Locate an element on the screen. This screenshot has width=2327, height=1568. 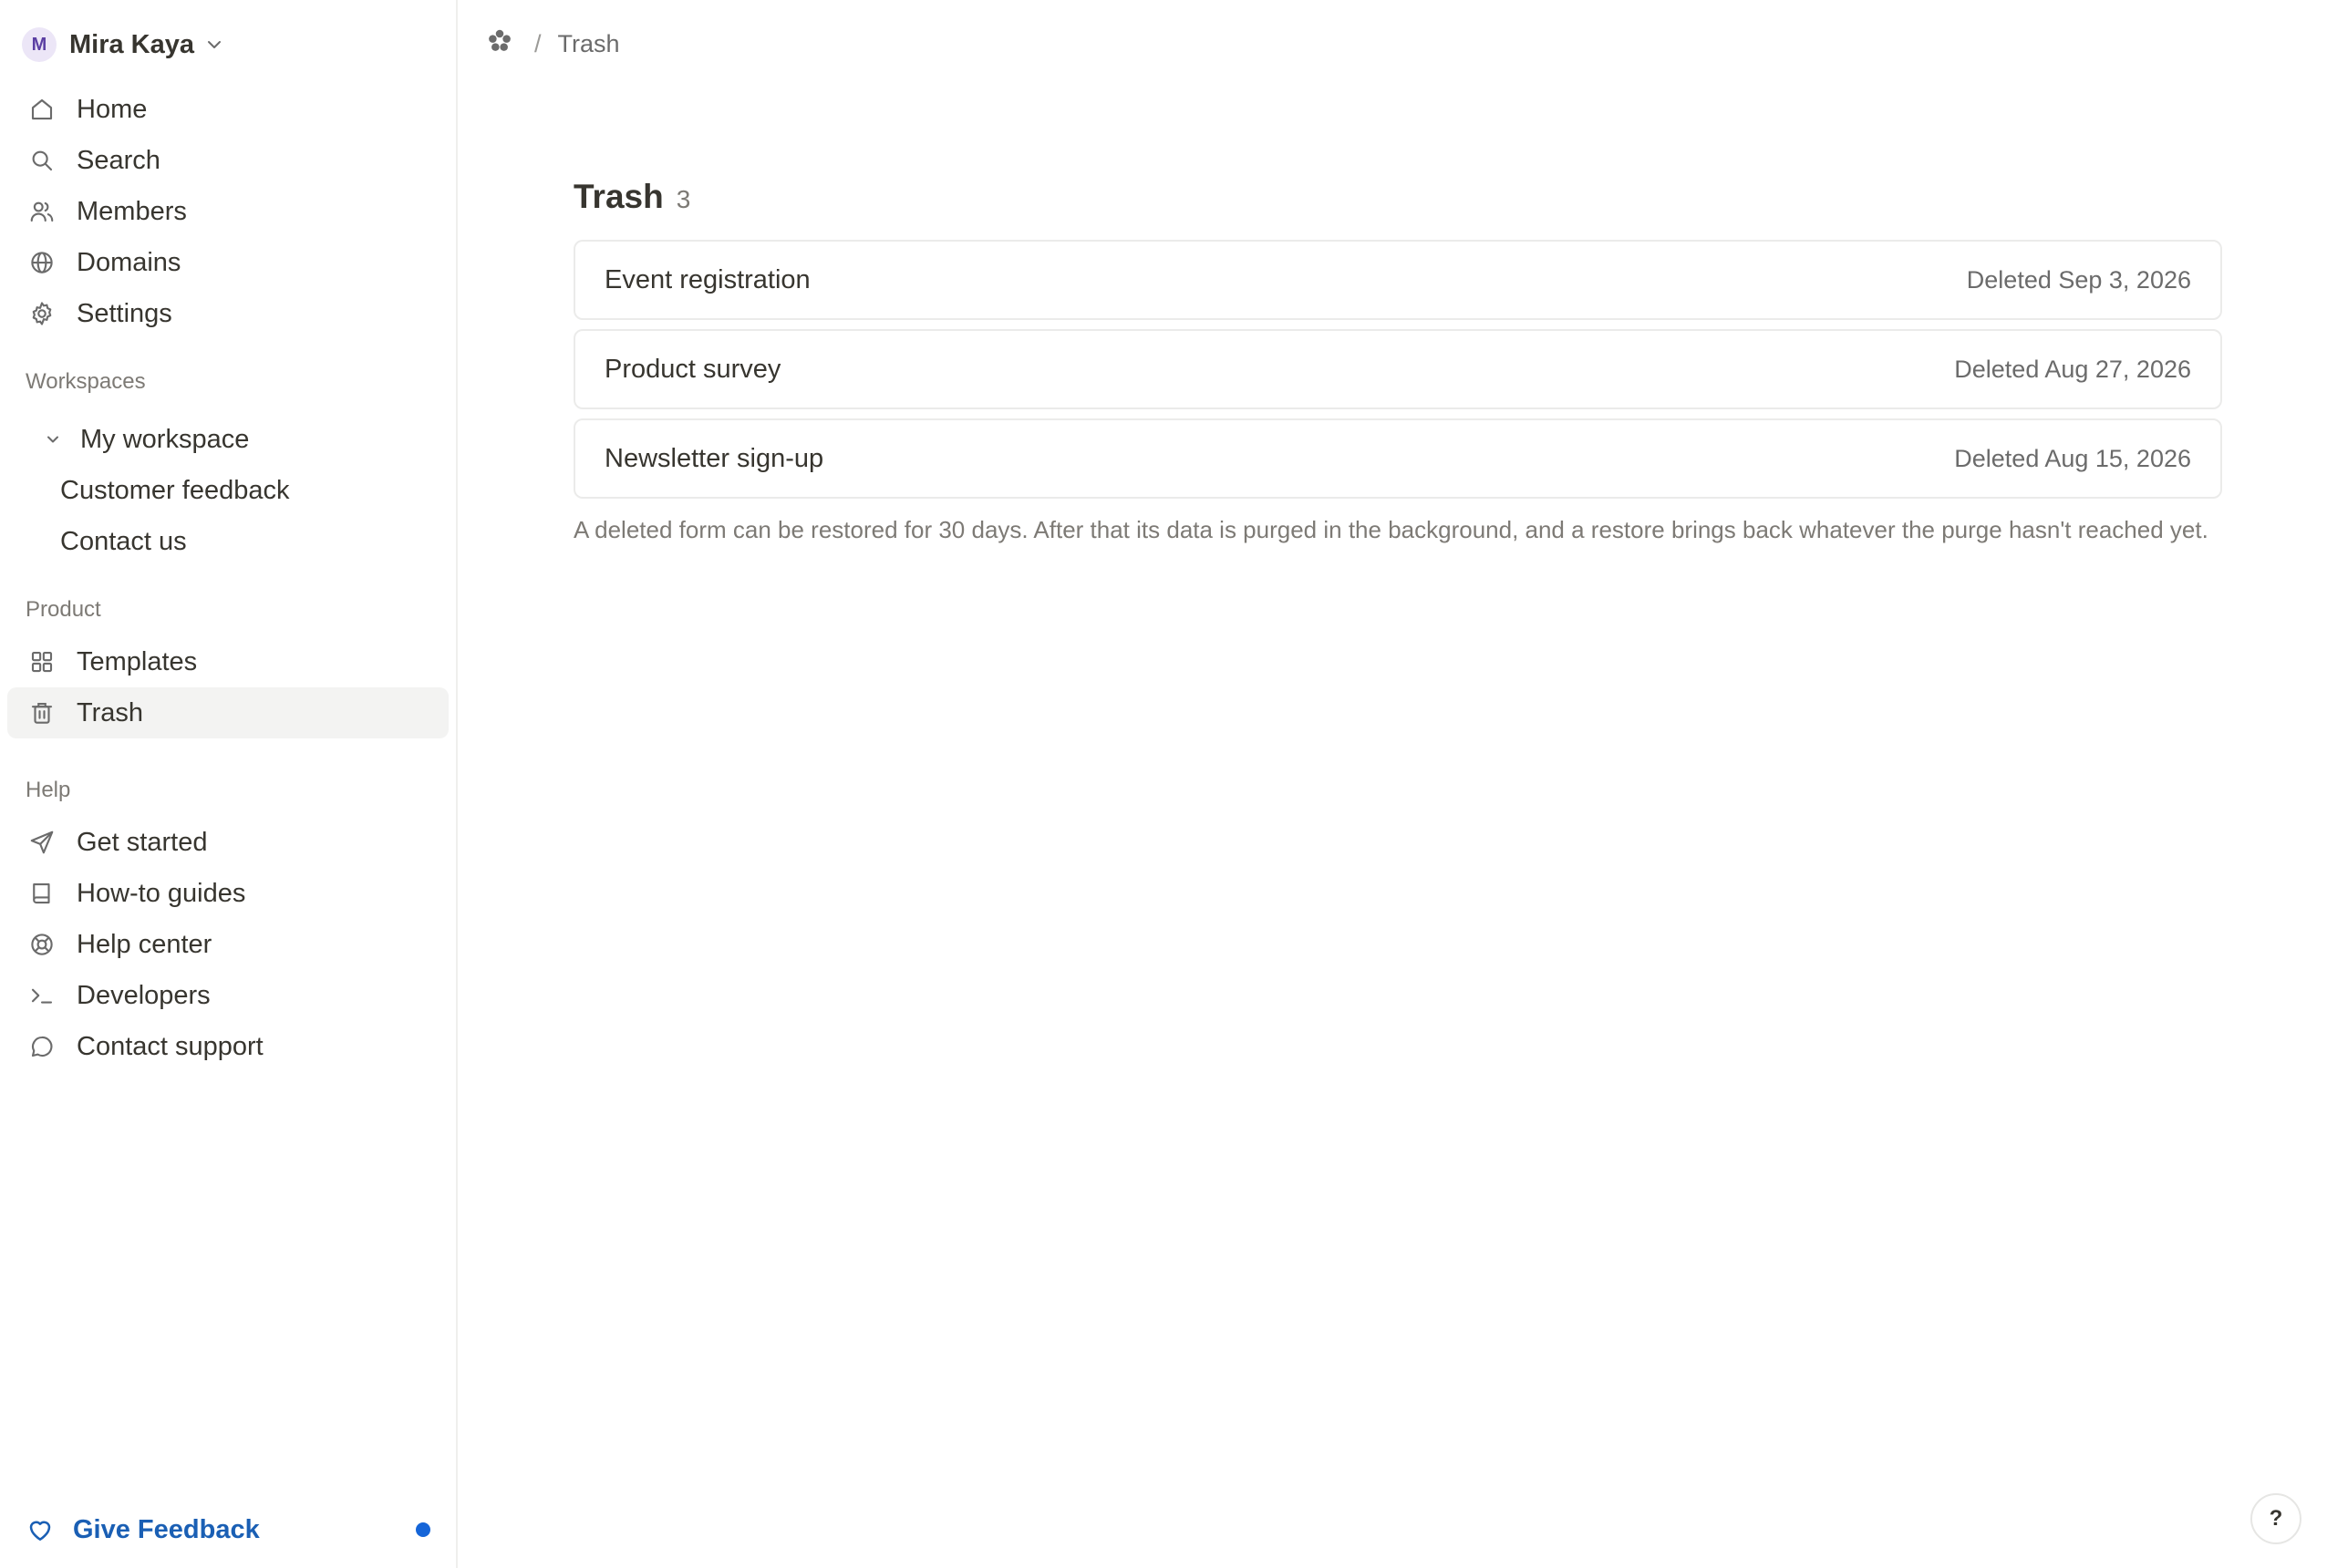
notification-dot is located at coordinates (423, 1529).